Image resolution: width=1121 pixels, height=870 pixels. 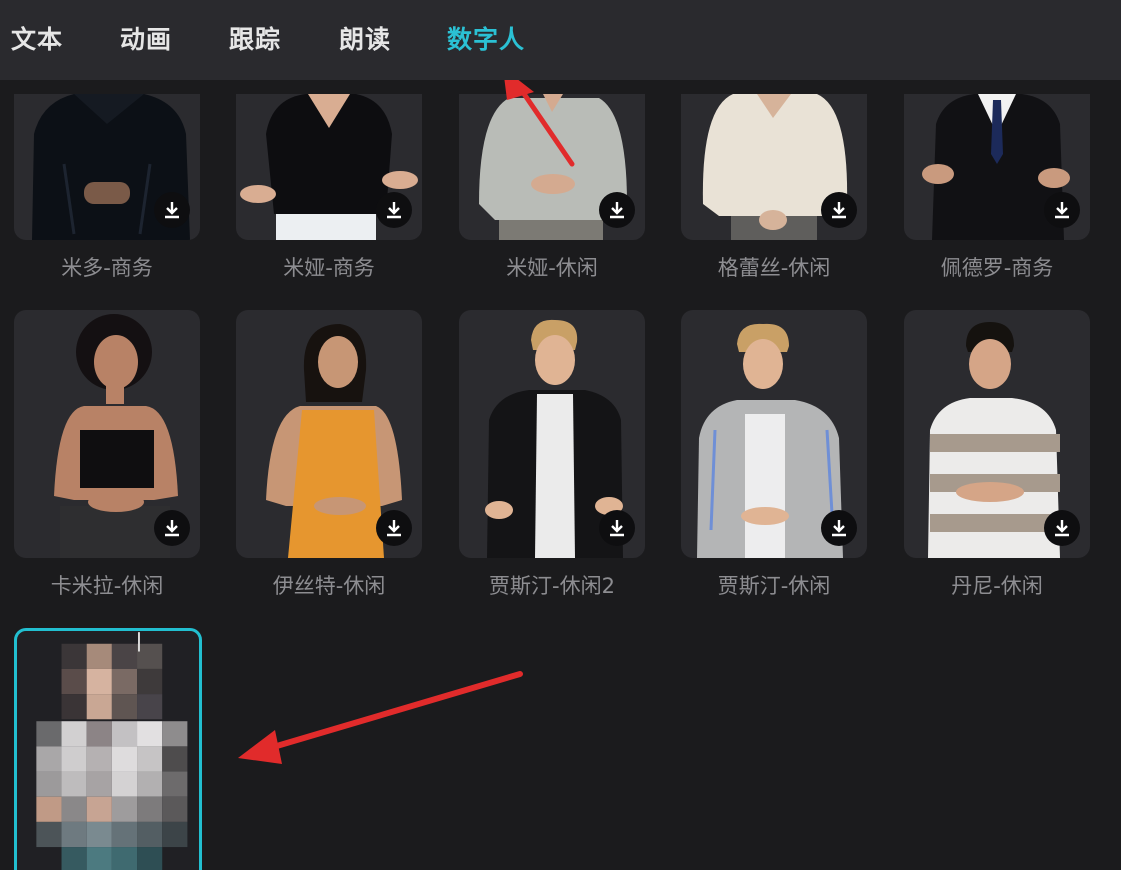 What do you see at coordinates (552, 167) in the screenshot?
I see `avatar-card-mia-casual` at bounding box center [552, 167].